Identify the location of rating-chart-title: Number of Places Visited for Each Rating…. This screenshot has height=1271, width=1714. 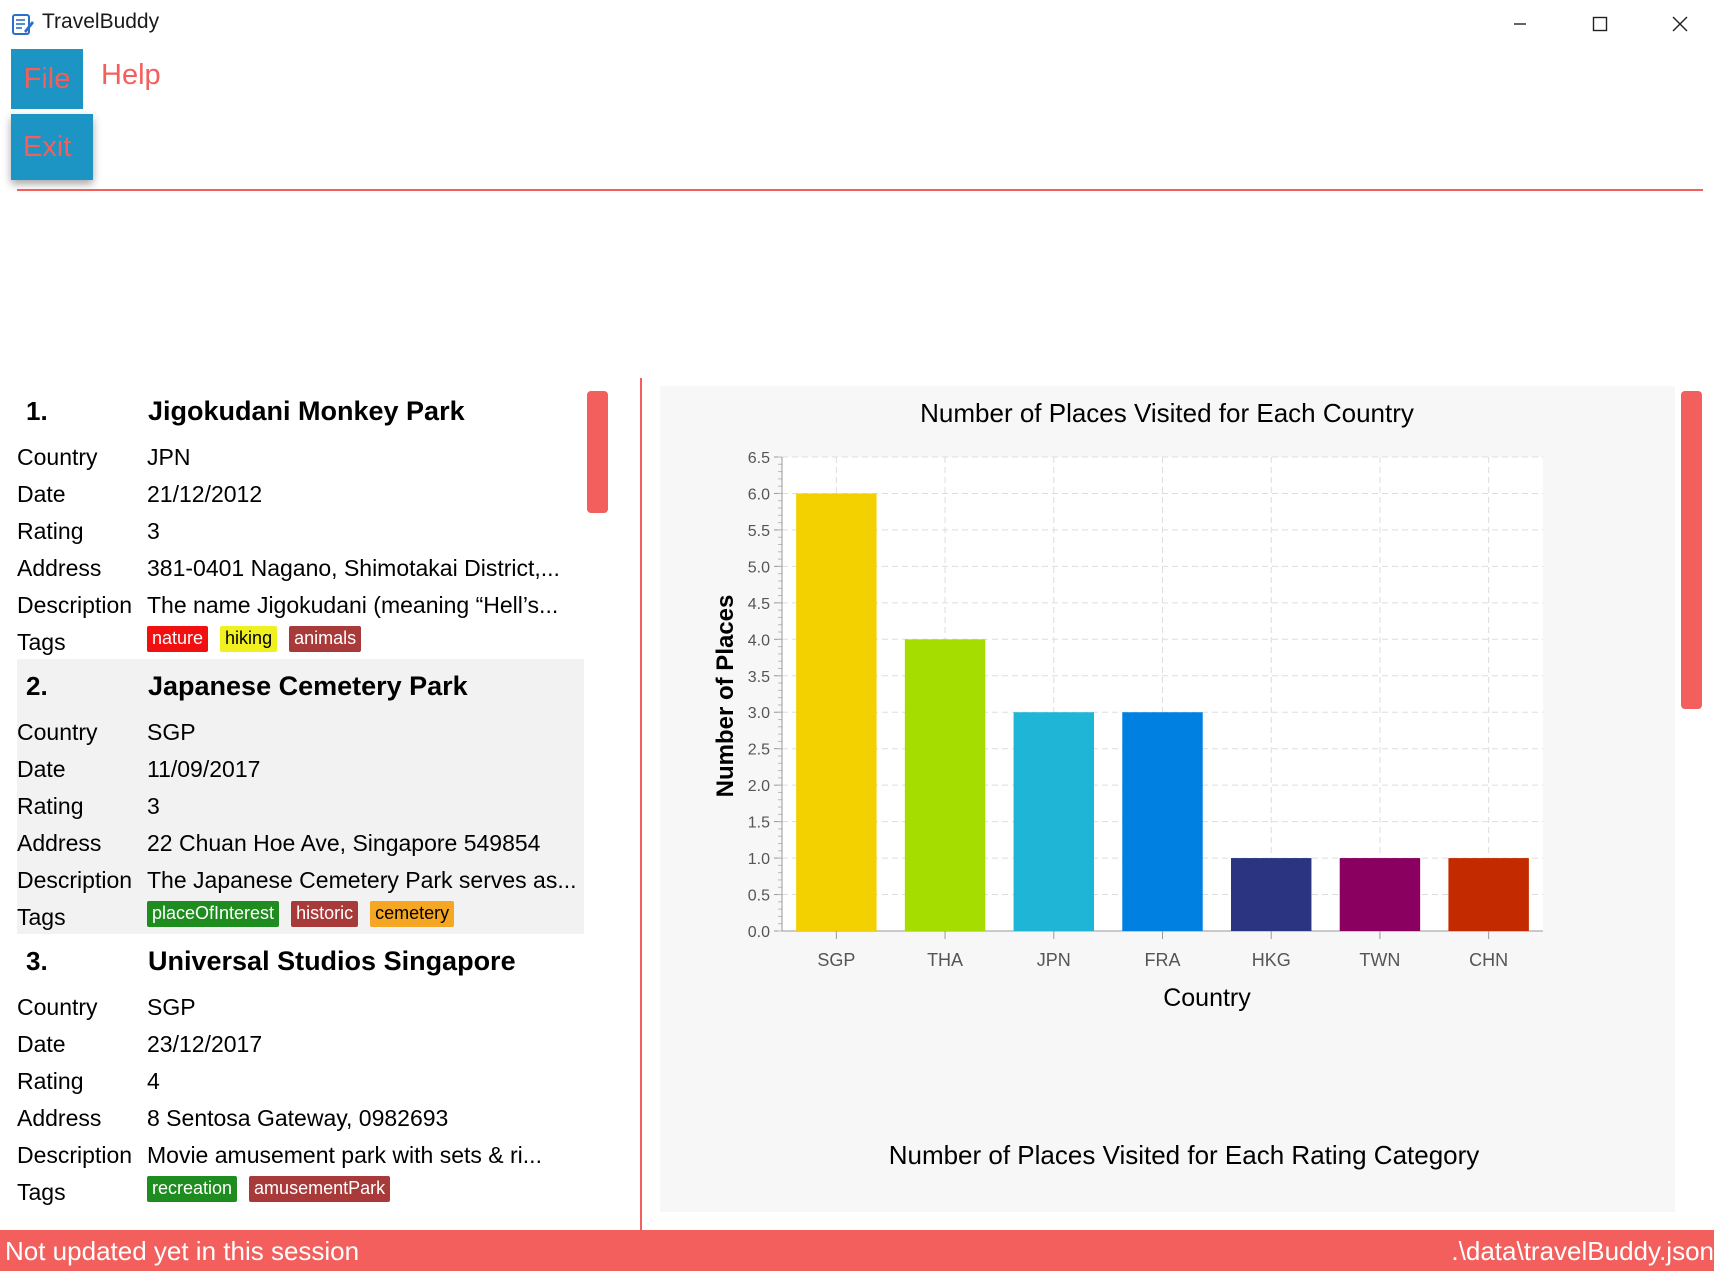
(1184, 1155).